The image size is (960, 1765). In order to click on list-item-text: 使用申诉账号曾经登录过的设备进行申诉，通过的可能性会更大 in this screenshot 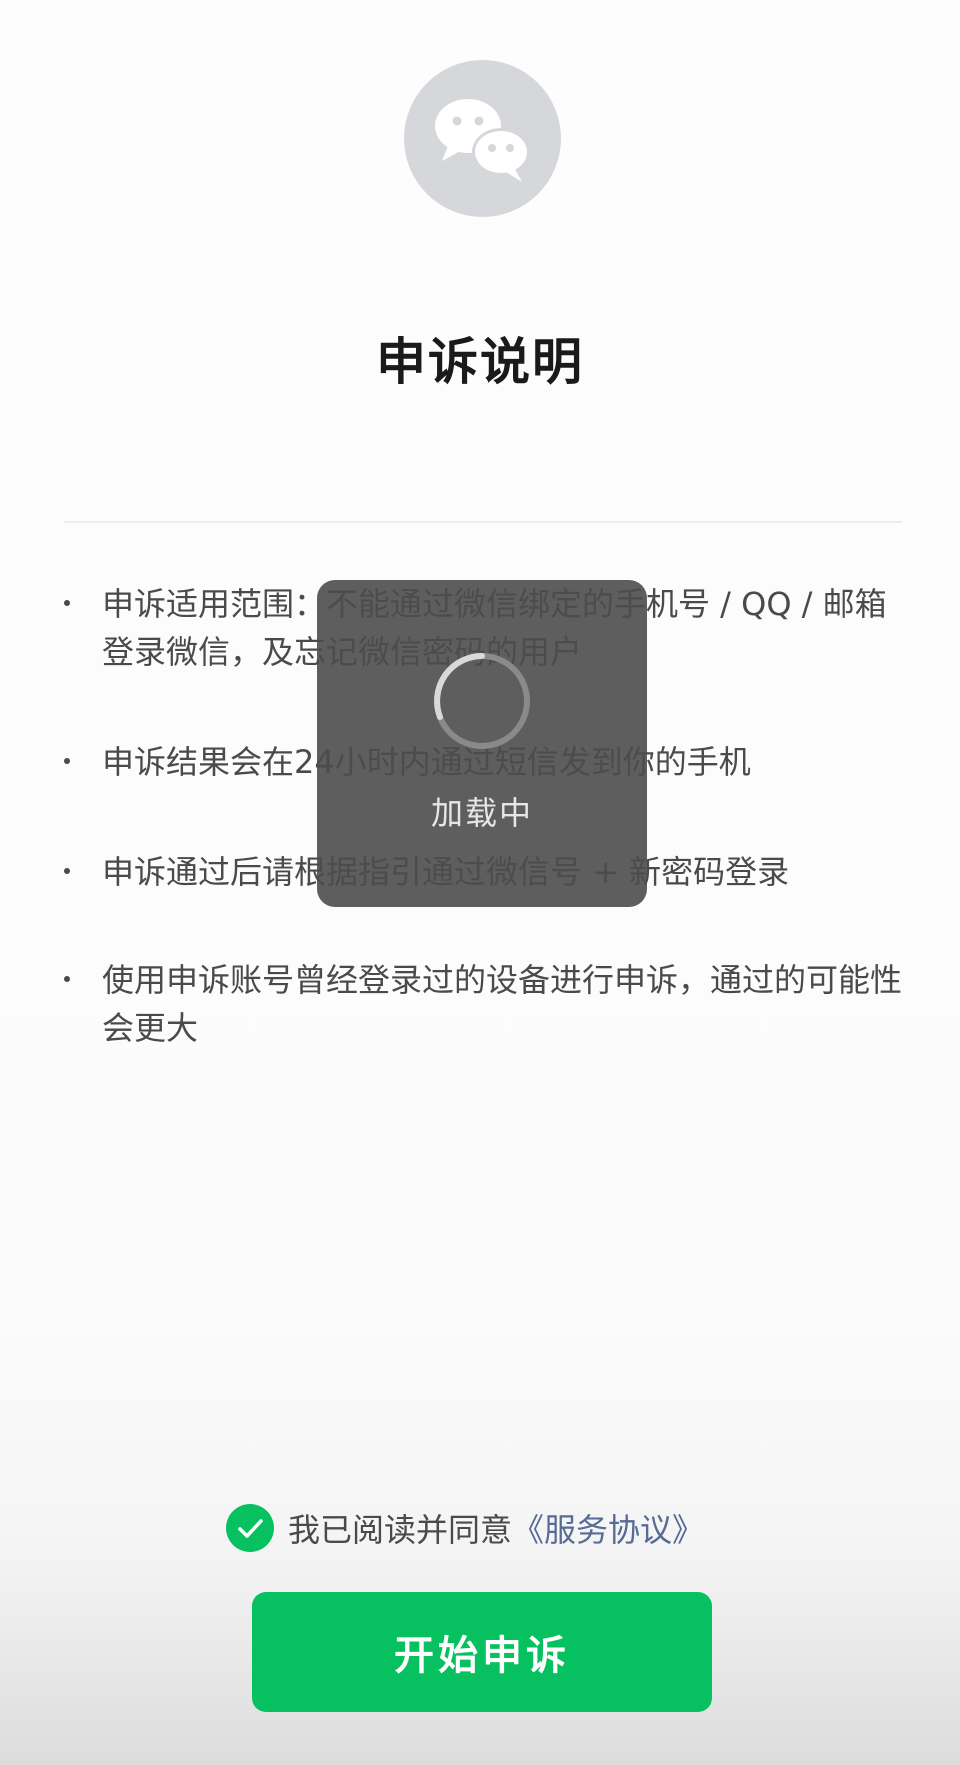, I will do `click(502, 1004)`.